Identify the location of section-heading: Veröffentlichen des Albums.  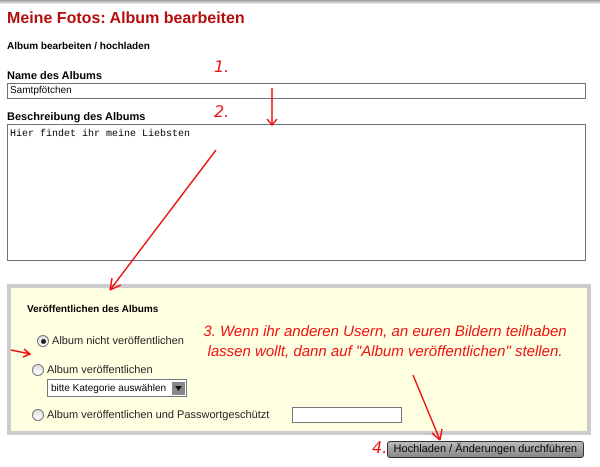
(93, 310).